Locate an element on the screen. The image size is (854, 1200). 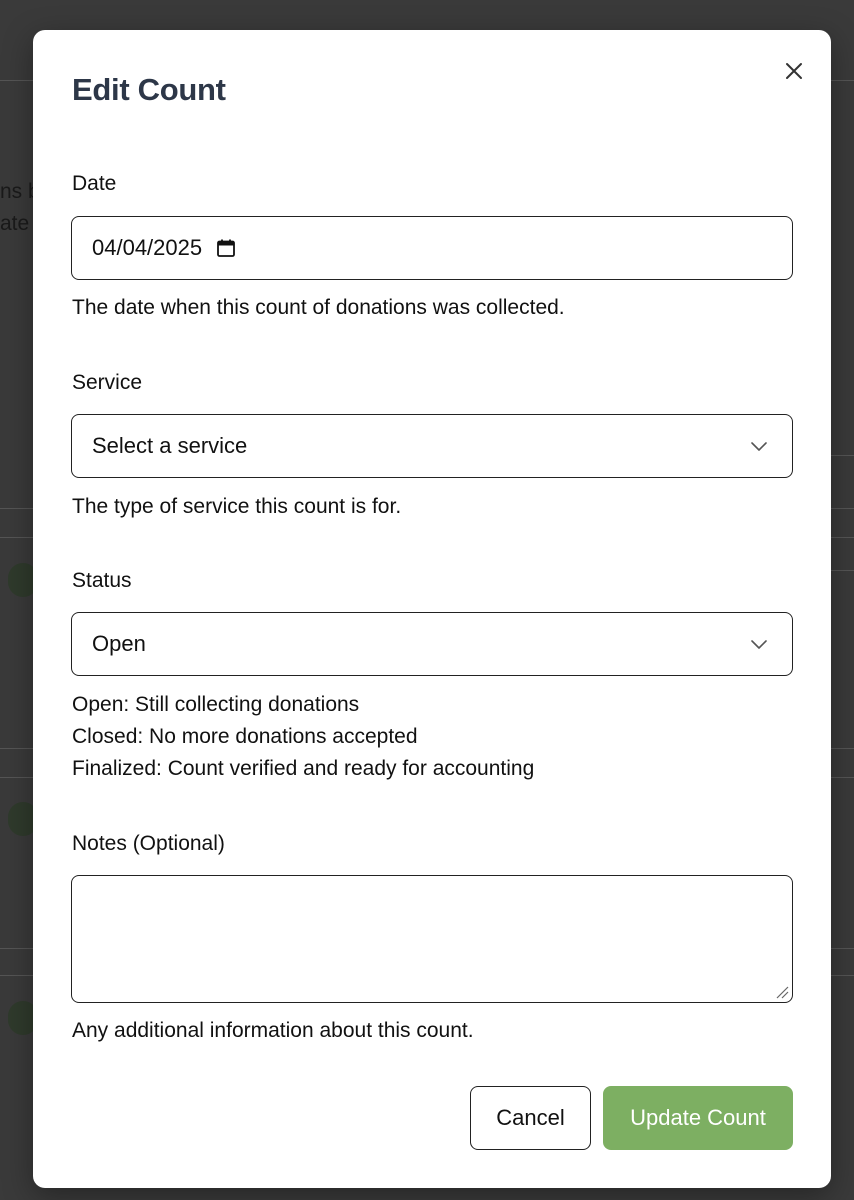
close-icon is located at coordinates (794, 71).